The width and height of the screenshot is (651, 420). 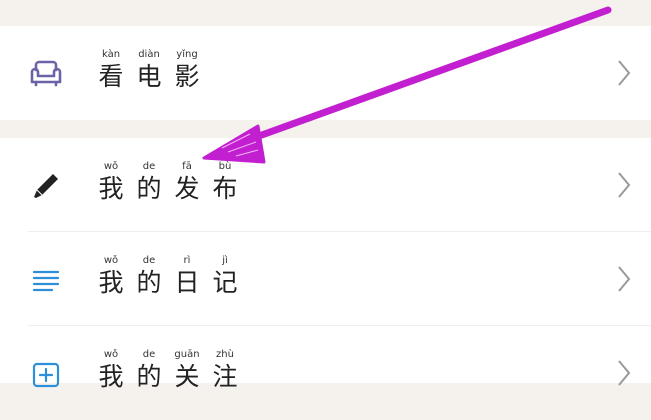 I want to click on row-label: kàn 看 diàn 电 yǐng 影, so click(x=149, y=74).